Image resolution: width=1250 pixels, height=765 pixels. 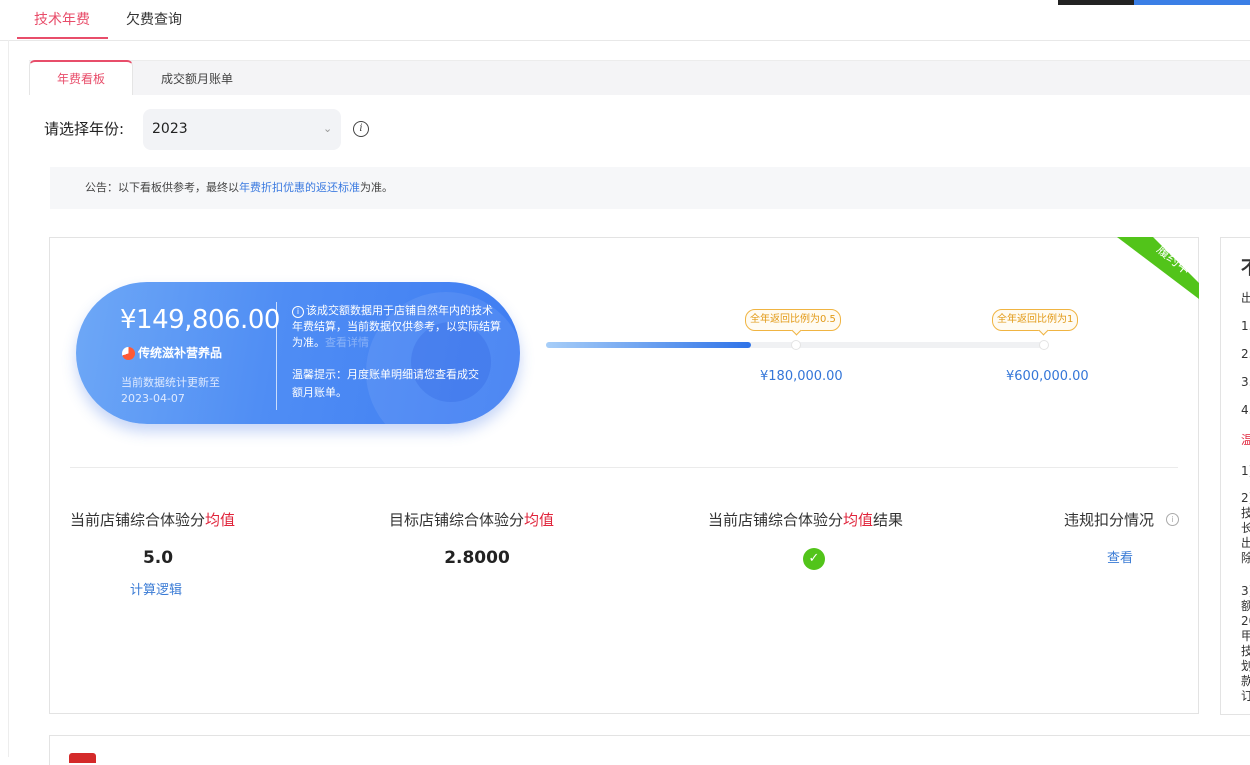 What do you see at coordinates (376, 187) in the screenshot?
I see `notice-suffix: 为准。` at bounding box center [376, 187].